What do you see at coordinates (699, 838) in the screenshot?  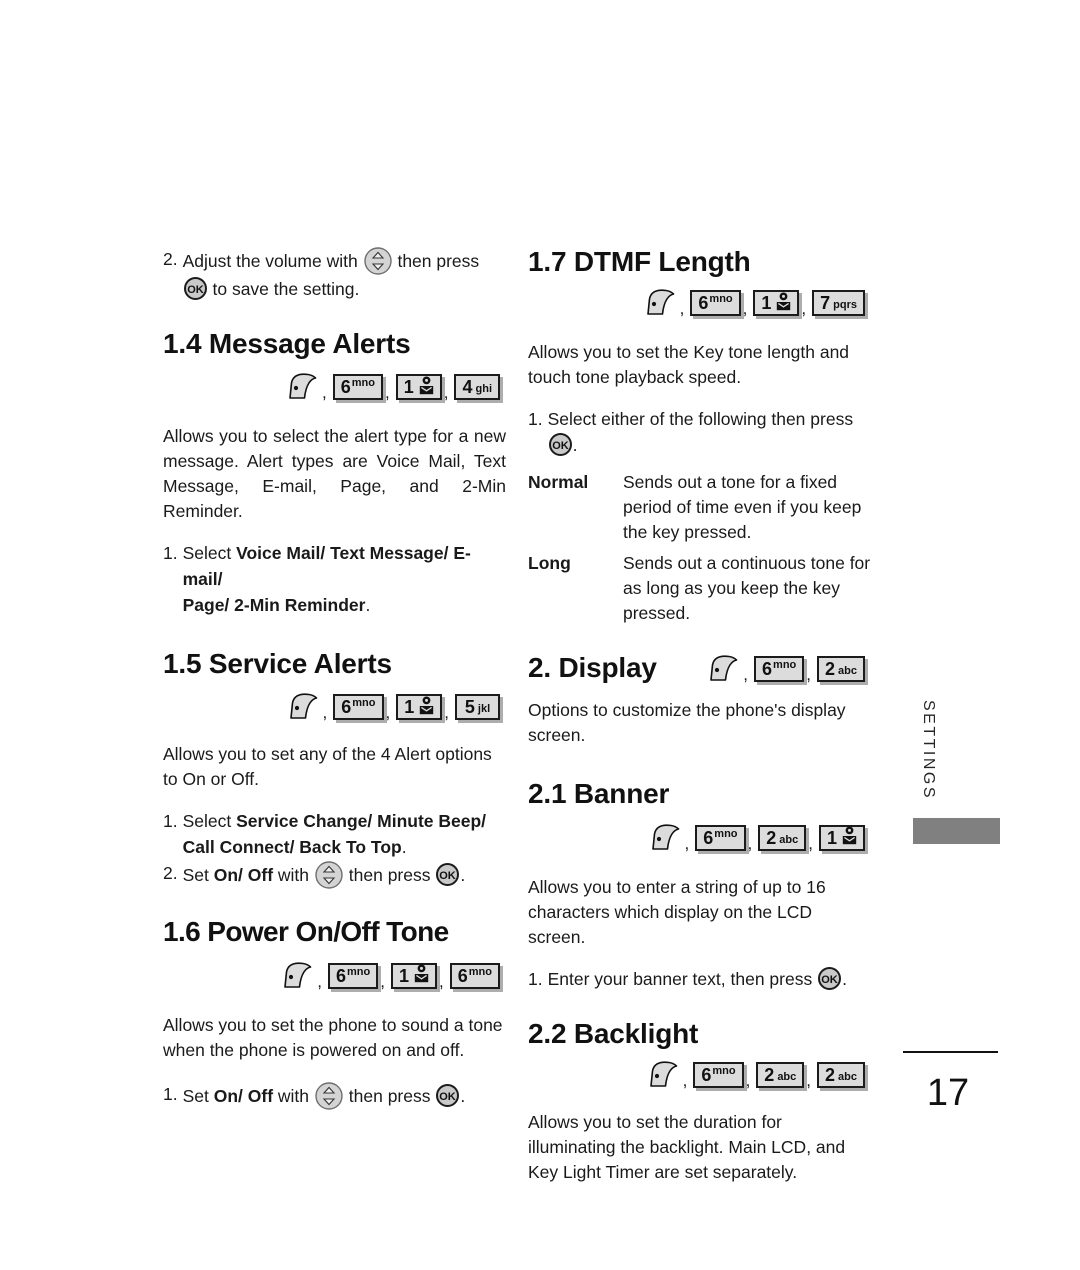 I see `key-sequence-2-1: , 6 mno , 2 abc , 1` at bounding box center [699, 838].